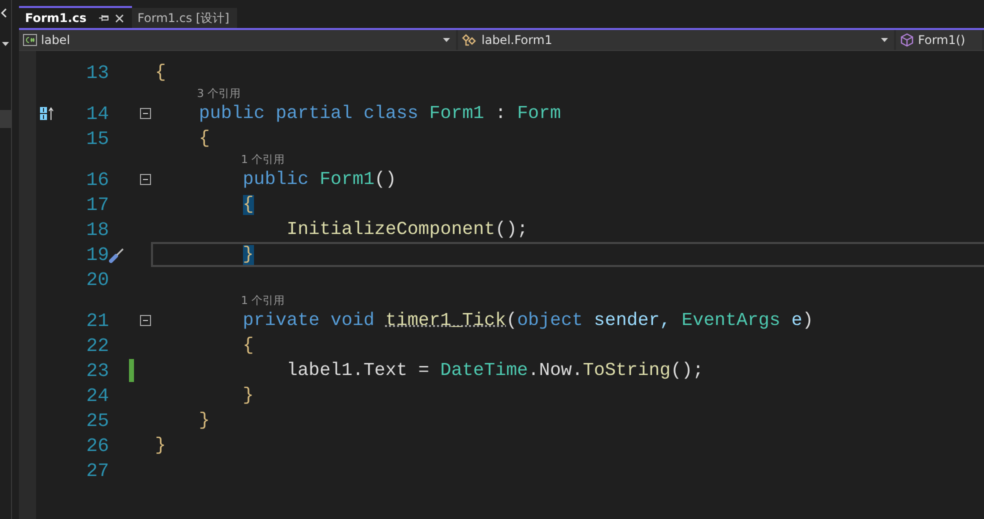 This screenshot has width=984, height=519. Describe the element at coordinates (97, 73) in the screenshot. I see `line-number: 13` at that location.